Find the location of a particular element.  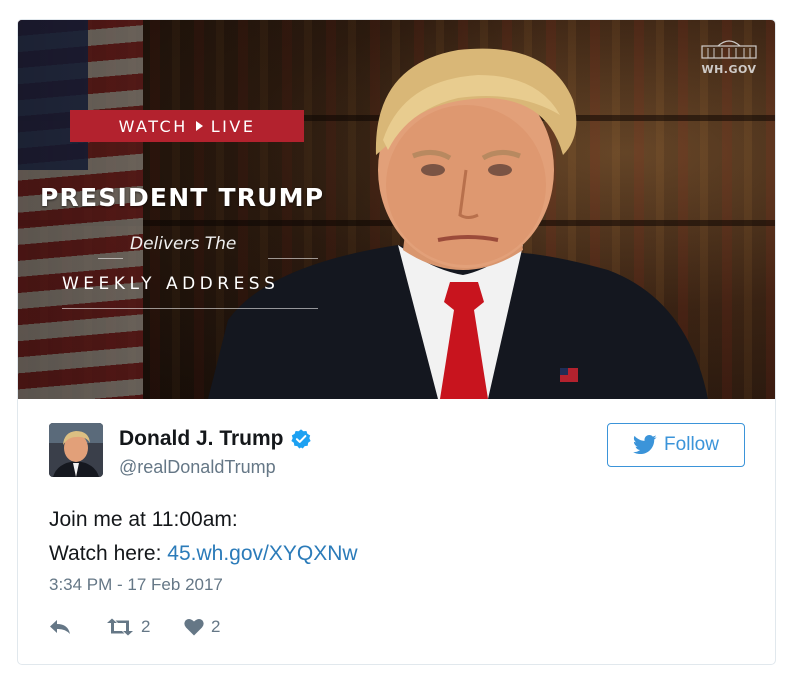

follow-label: Follow is located at coordinates (691, 444).